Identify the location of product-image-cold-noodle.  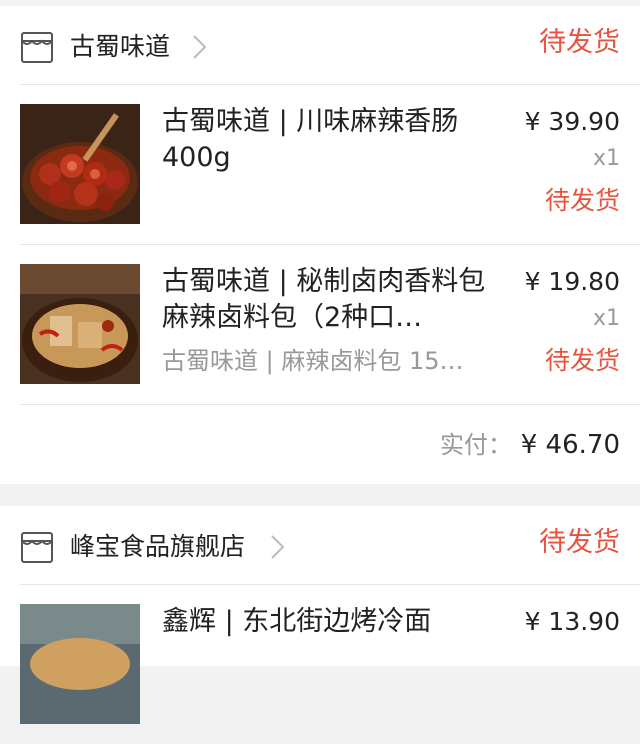
(80, 664).